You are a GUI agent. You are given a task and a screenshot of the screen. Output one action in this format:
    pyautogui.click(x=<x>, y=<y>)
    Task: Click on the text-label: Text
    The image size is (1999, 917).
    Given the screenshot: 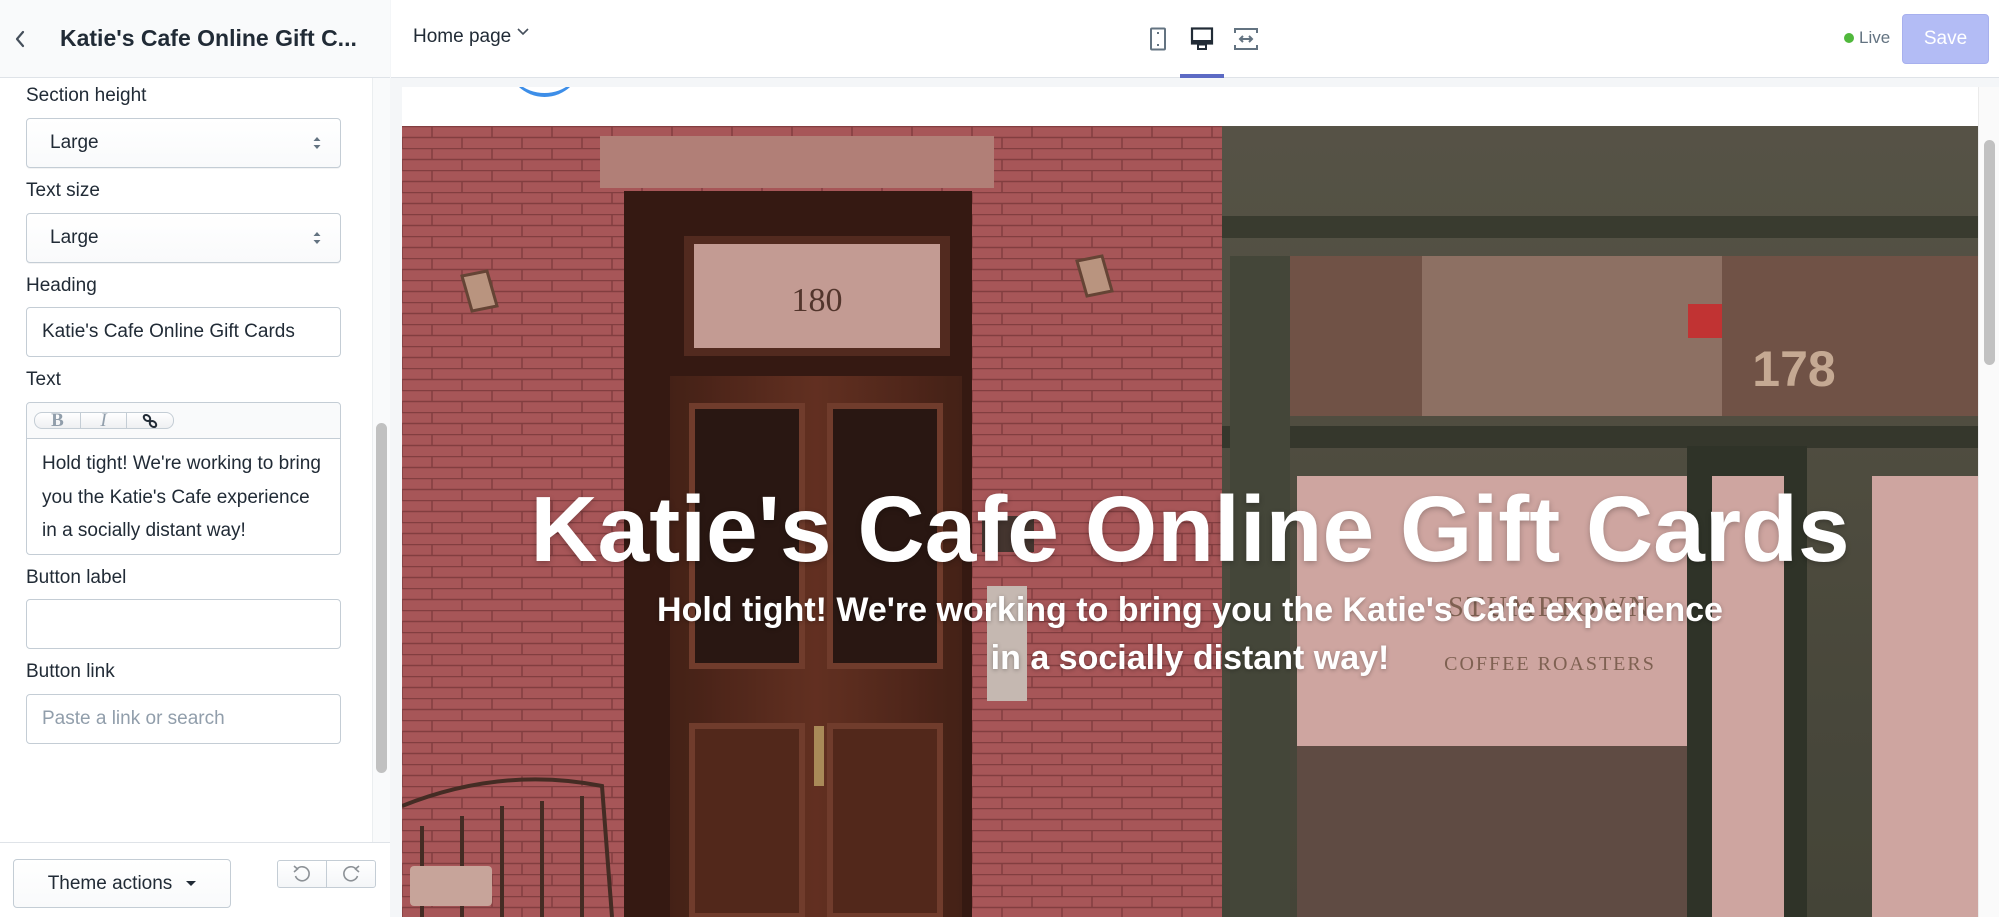 What is the action you would take?
    pyautogui.click(x=43, y=380)
    